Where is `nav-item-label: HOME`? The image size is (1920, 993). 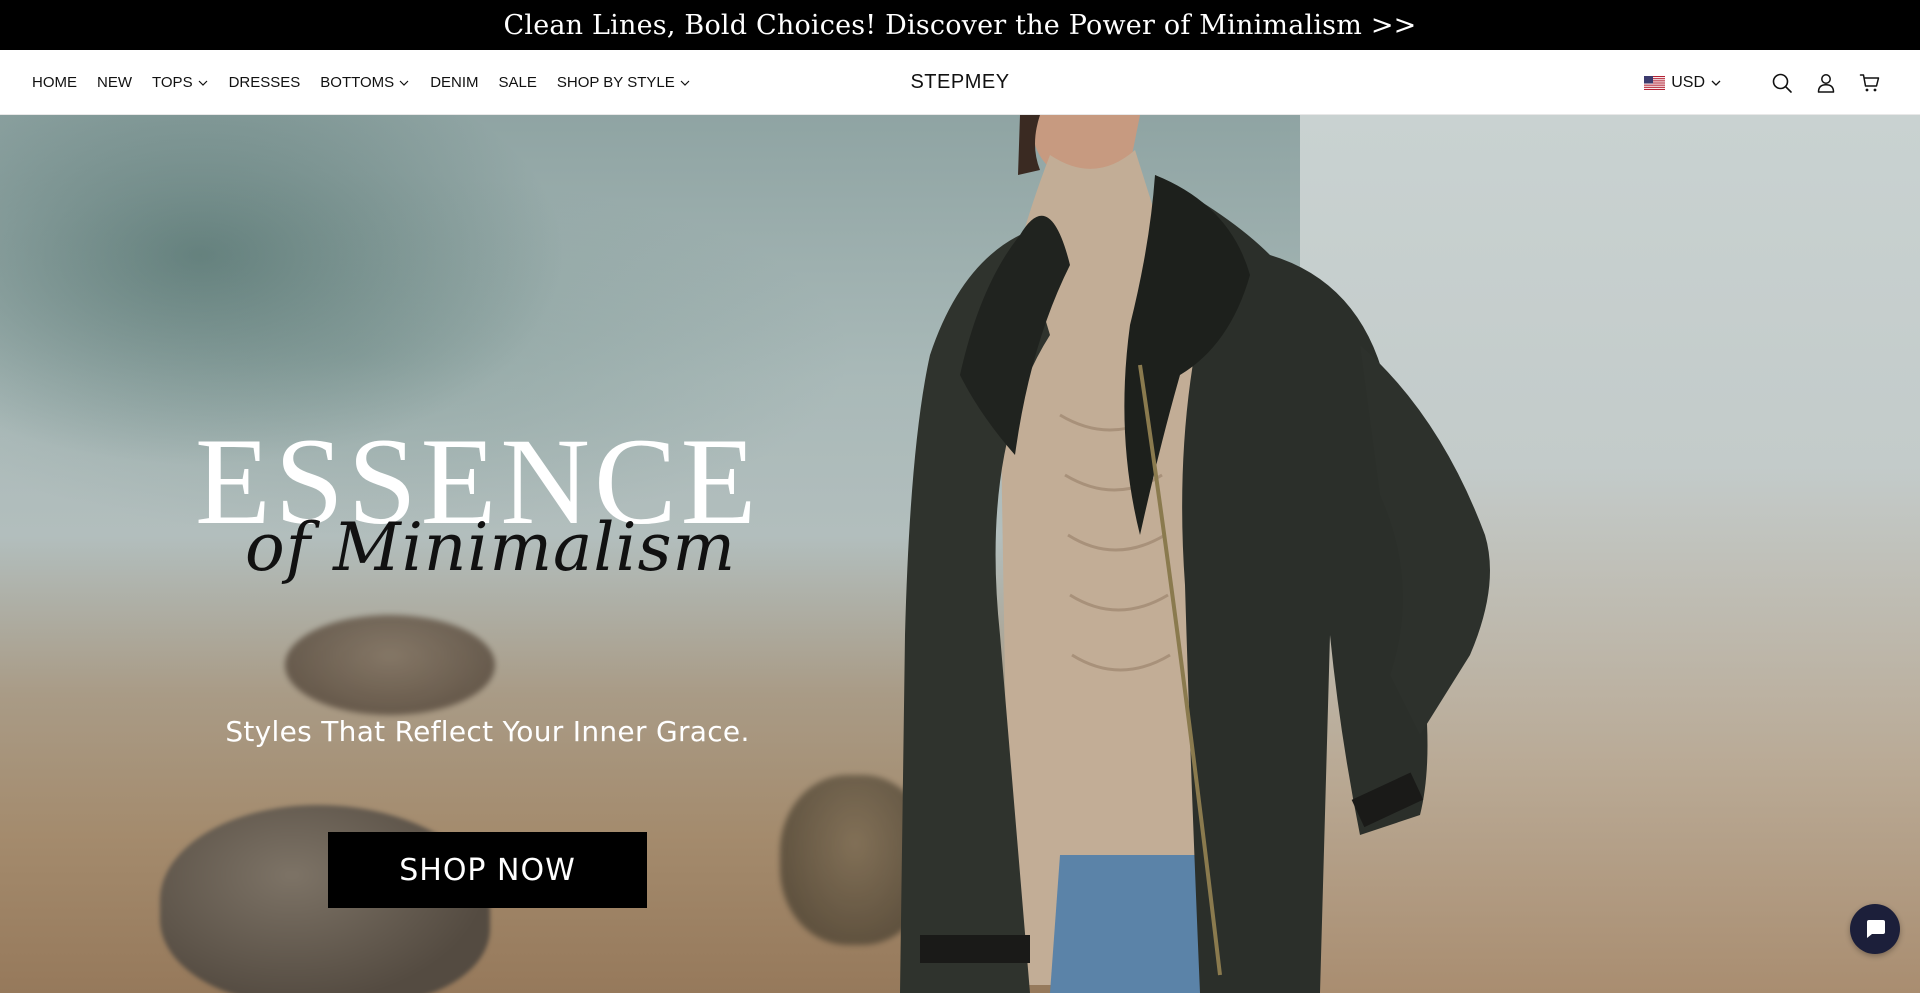
nav-item-label: HOME is located at coordinates (54, 82).